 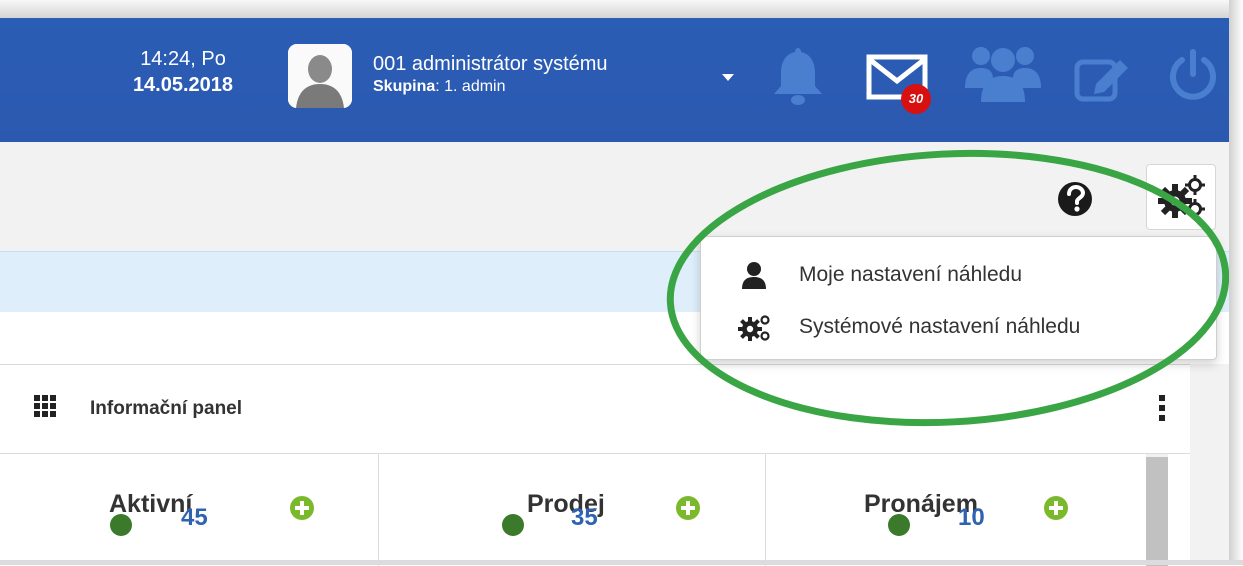 What do you see at coordinates (1056, 508) in the screenshot?
I see `add-rent-icon` at bounding box center [1056, 508].